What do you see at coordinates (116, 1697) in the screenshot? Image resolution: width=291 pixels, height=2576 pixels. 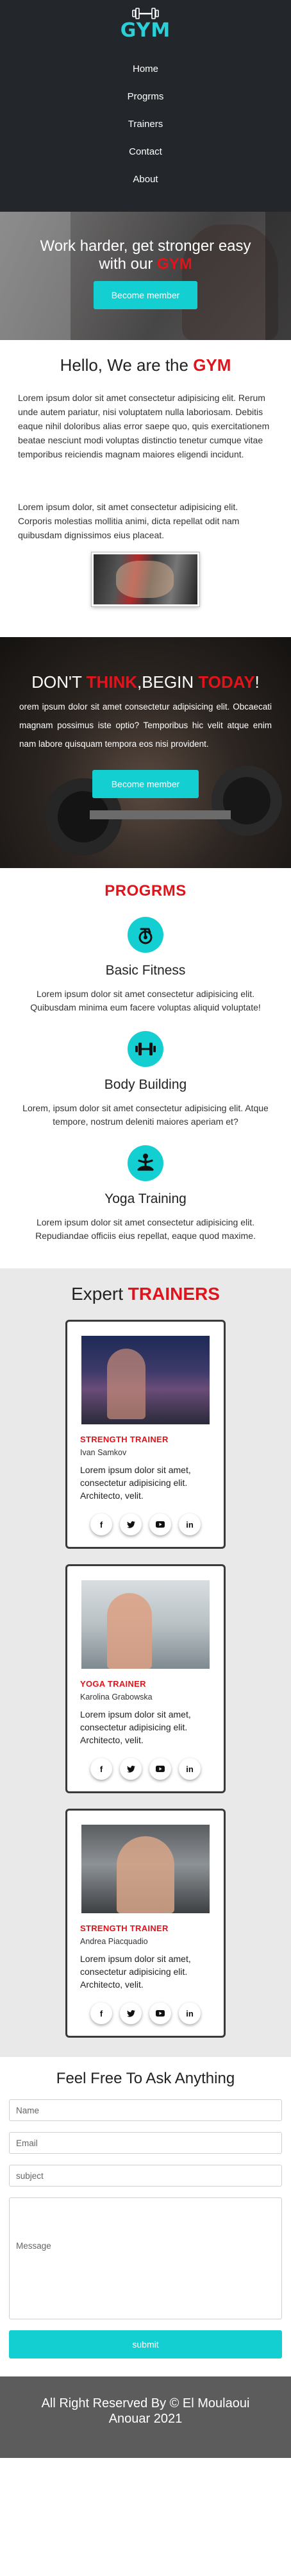 I see `trainer-name: Karolina Grabowska` at bounding box center [116, 1697].